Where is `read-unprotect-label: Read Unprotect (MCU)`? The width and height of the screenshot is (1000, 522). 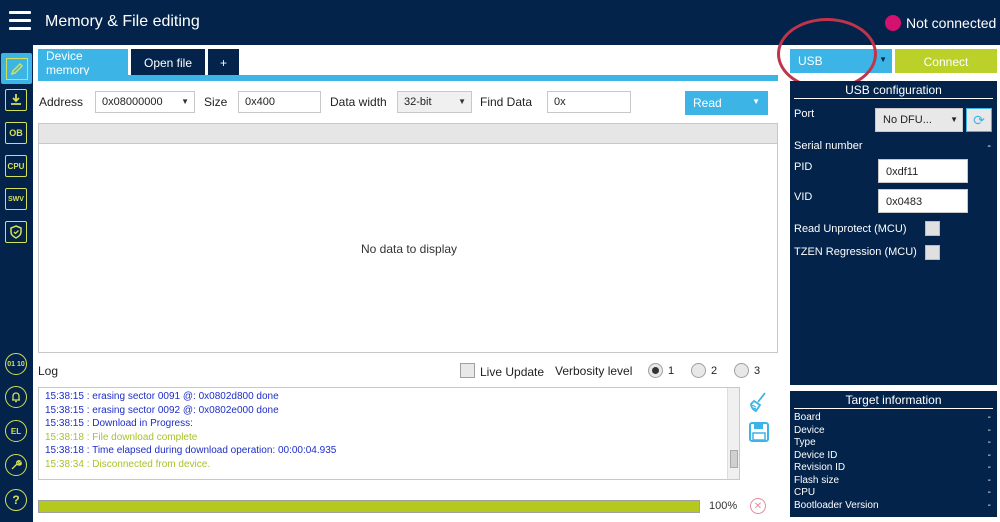
read-unprotect-label: Read Unprotect (MCU) is located at coordinates (850, 229).